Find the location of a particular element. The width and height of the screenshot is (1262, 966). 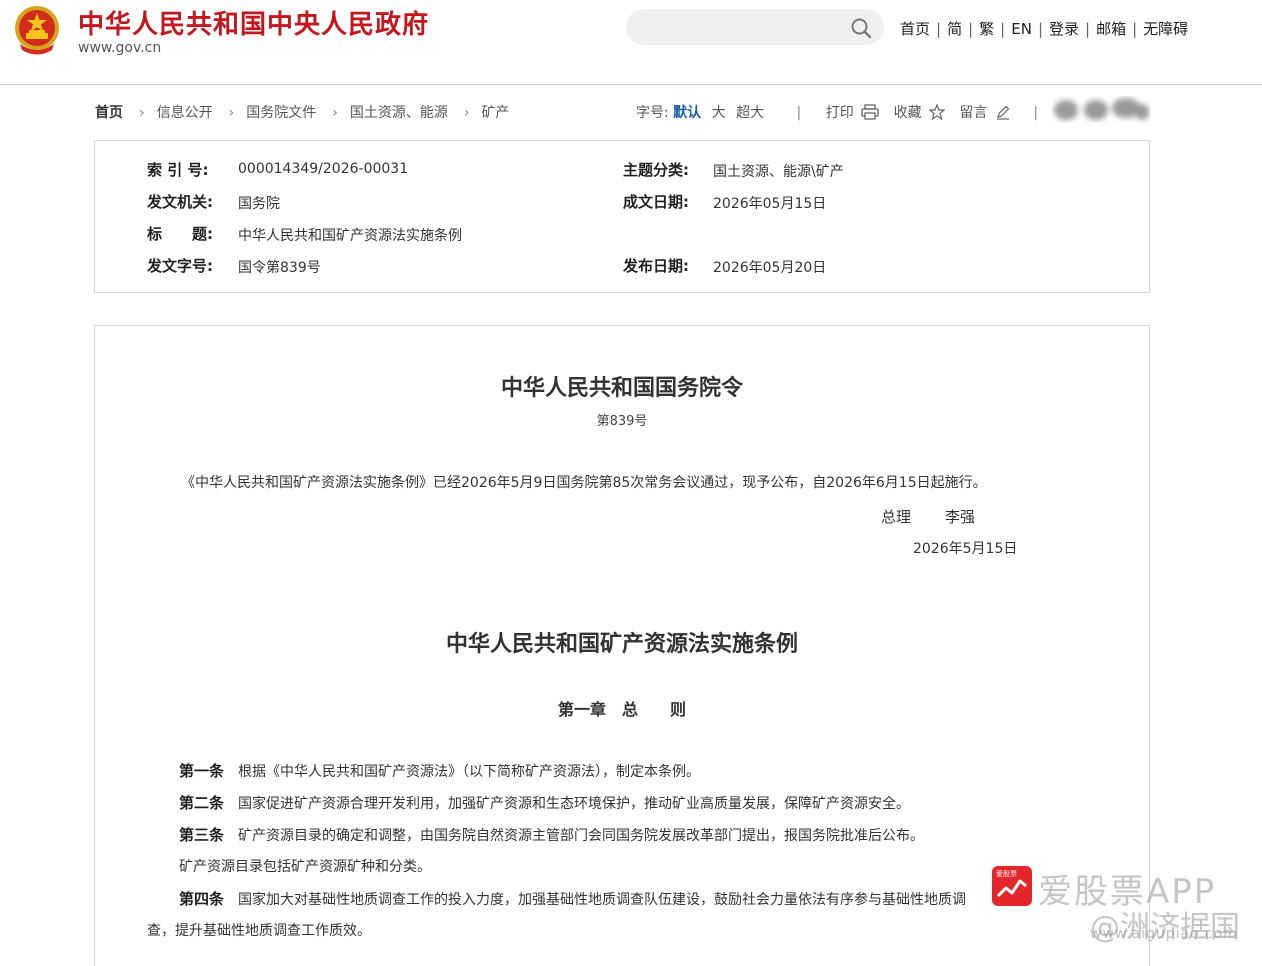

printer-icon is located at coordinates (870, 112).